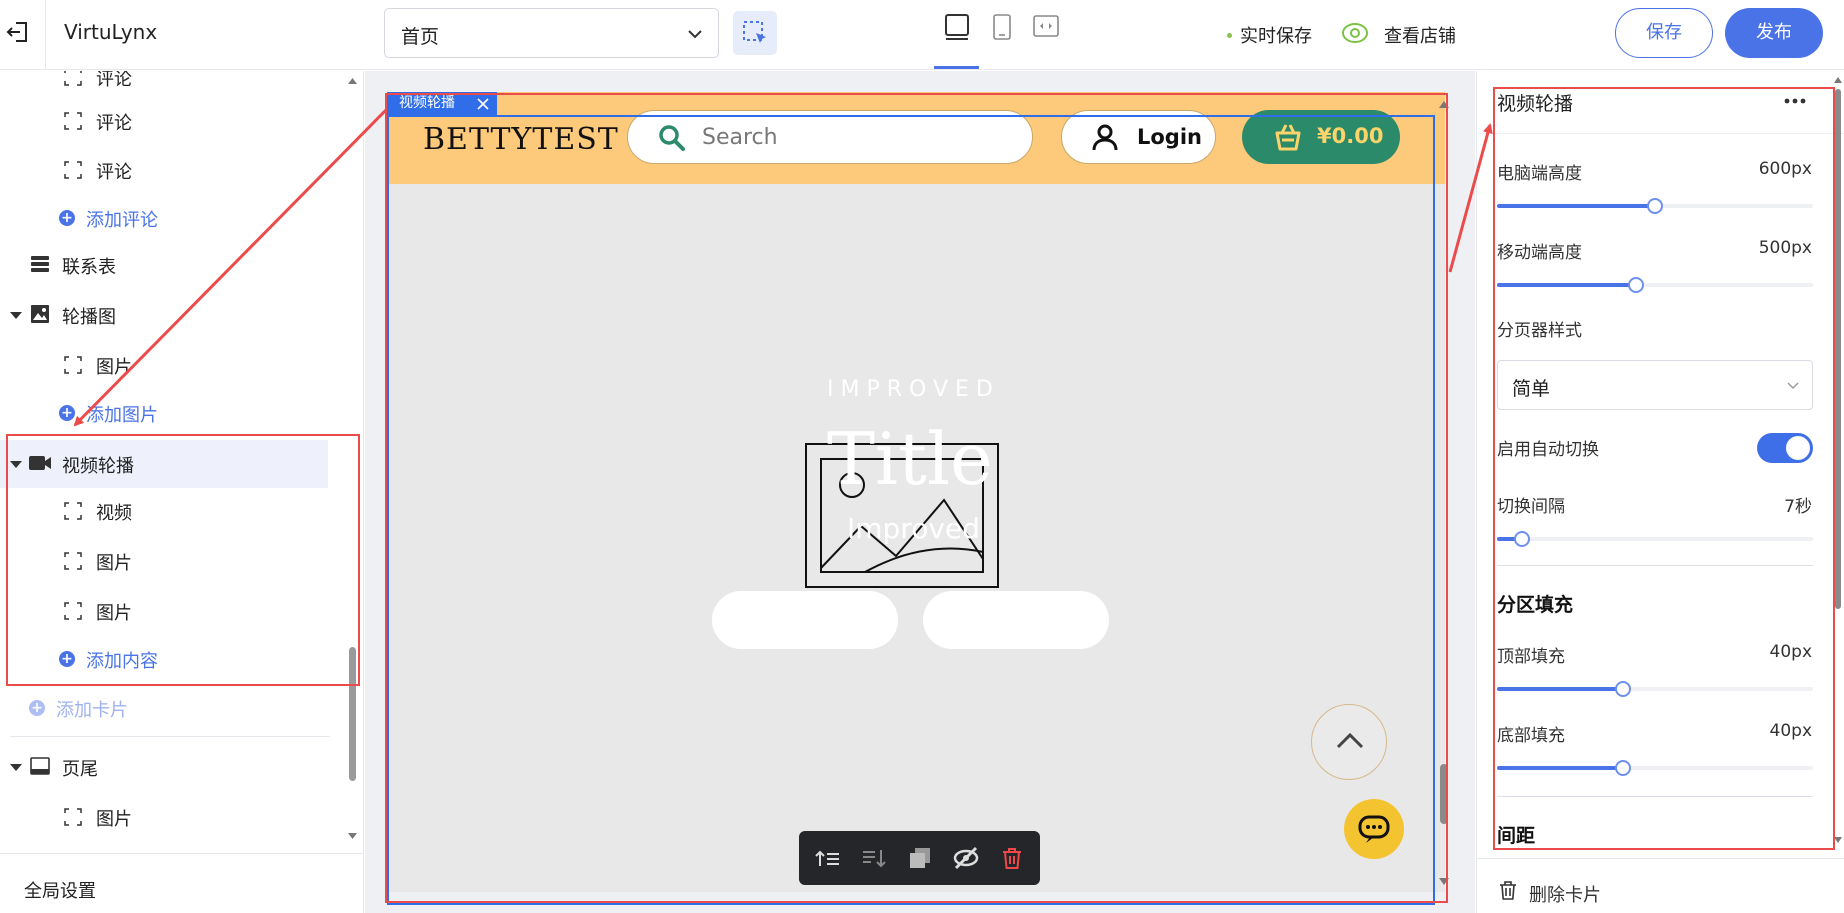 The height and width of the screenshot is (913, 1844). I want to click on mobile-icon, so click(1002, 27).